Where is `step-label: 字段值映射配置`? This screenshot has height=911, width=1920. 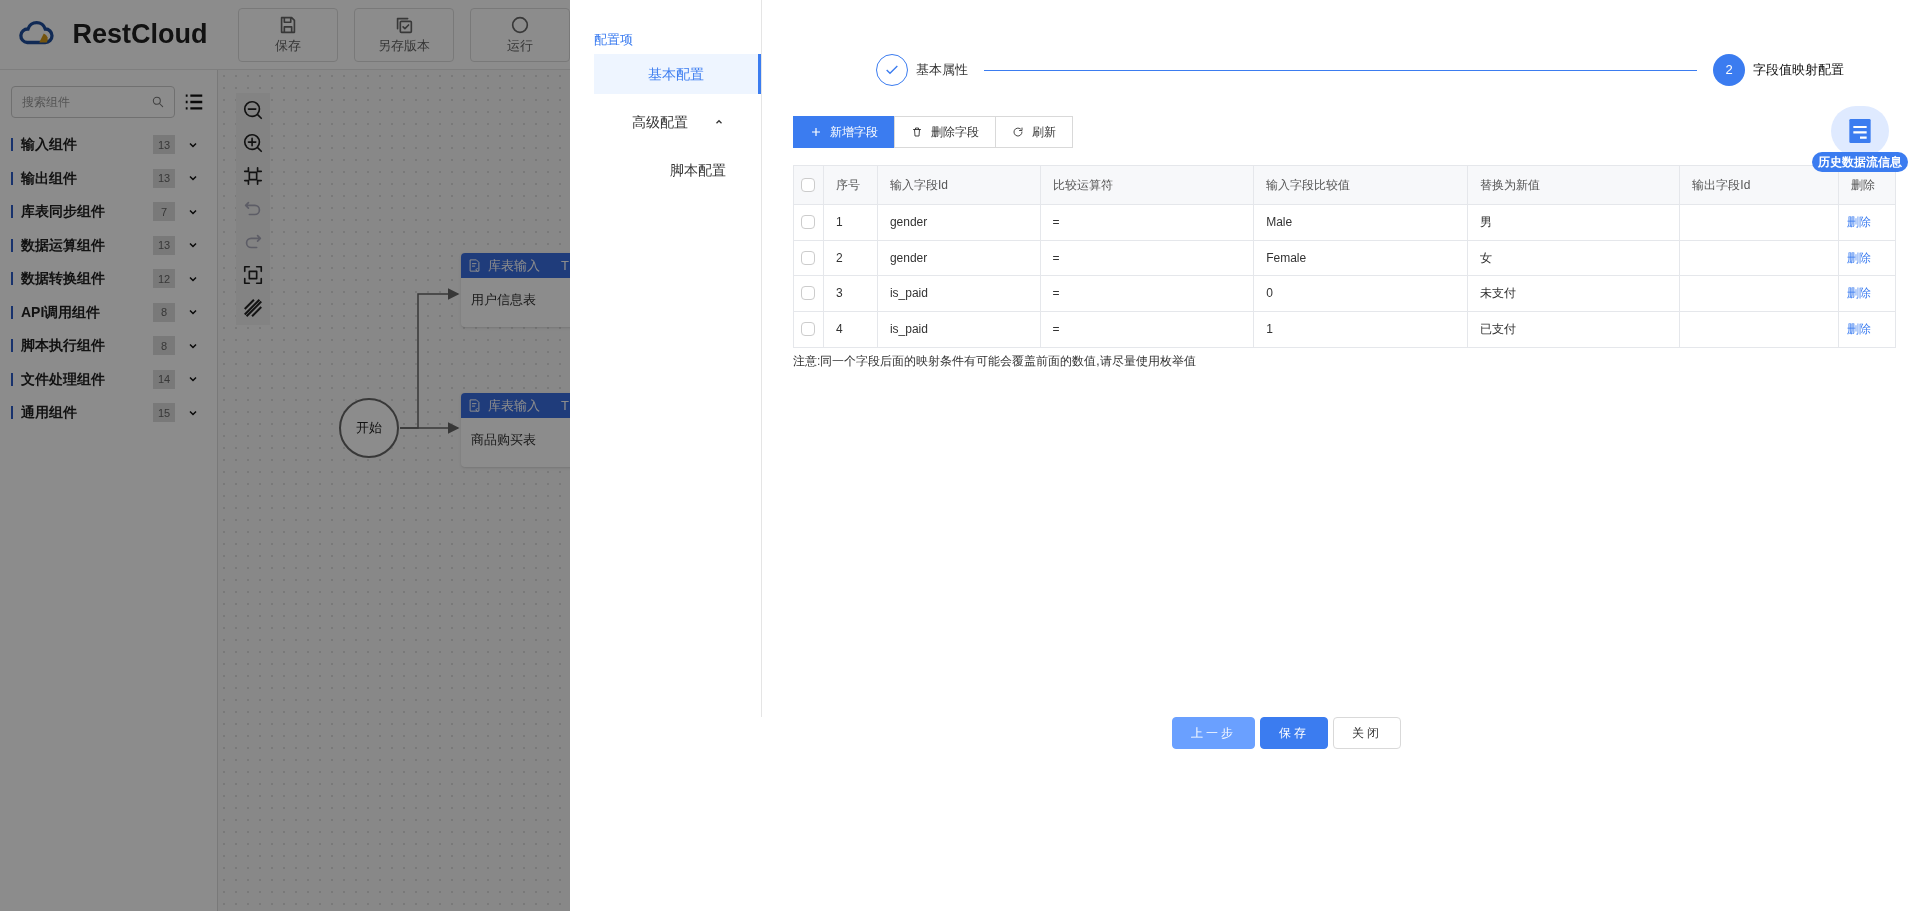
step-label: 字段值映射配置 is located at coordinates (1798, 70).